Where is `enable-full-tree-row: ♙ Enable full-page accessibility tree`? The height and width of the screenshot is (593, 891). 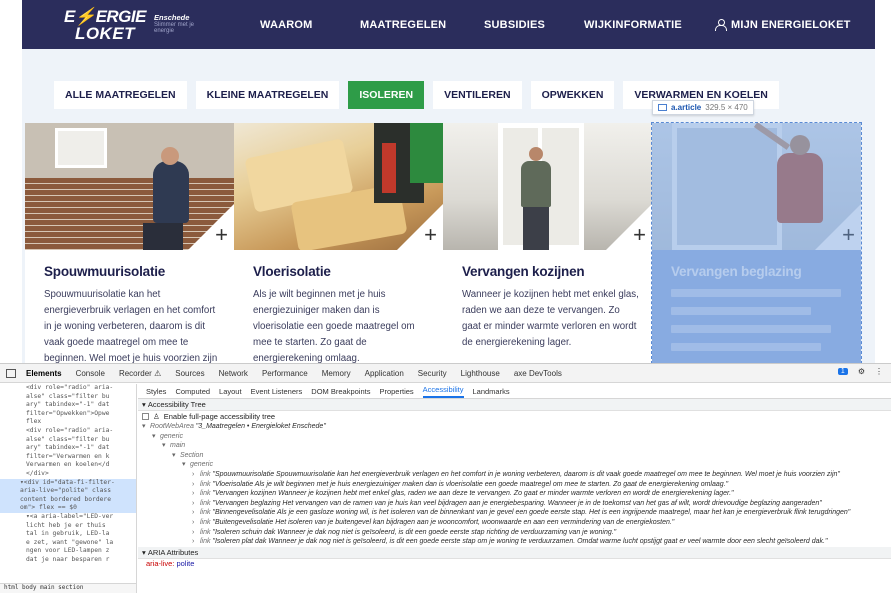
enable-full-tree-row: ♙ Enable full-page accessibility tree is located at coordinates (514, 416).